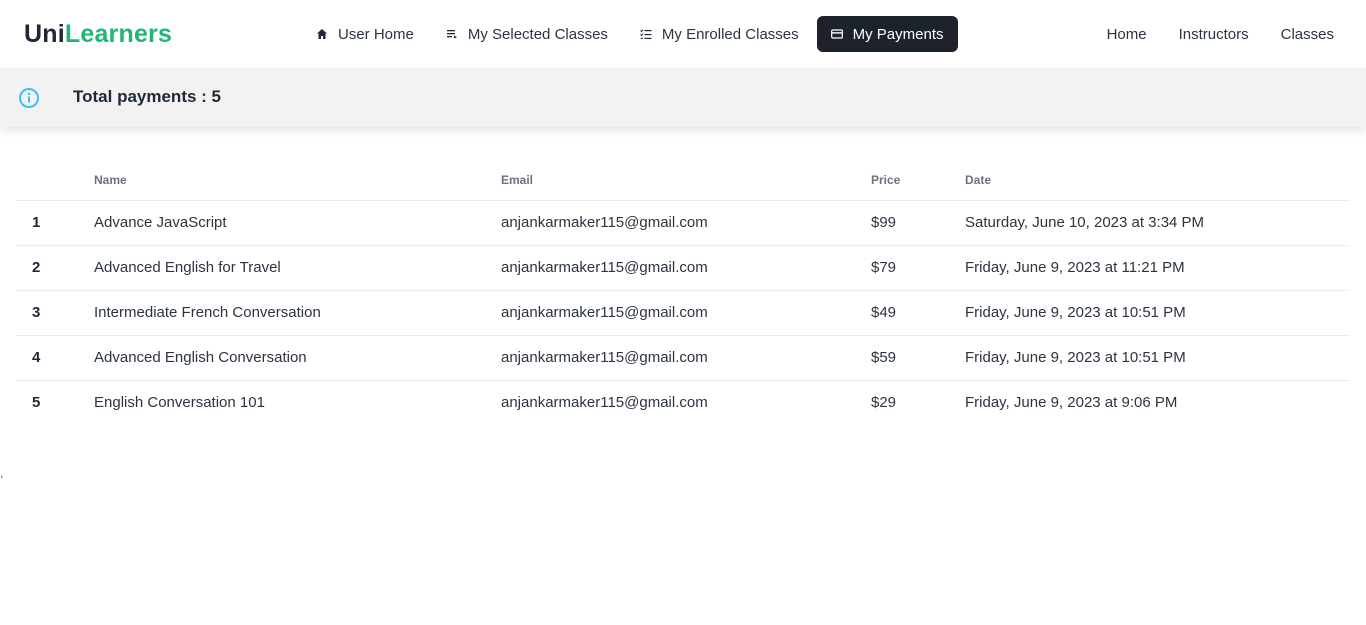 This screenshot has height=625, width=1366. I want to click on price-cell: $29, so click(918, 402).